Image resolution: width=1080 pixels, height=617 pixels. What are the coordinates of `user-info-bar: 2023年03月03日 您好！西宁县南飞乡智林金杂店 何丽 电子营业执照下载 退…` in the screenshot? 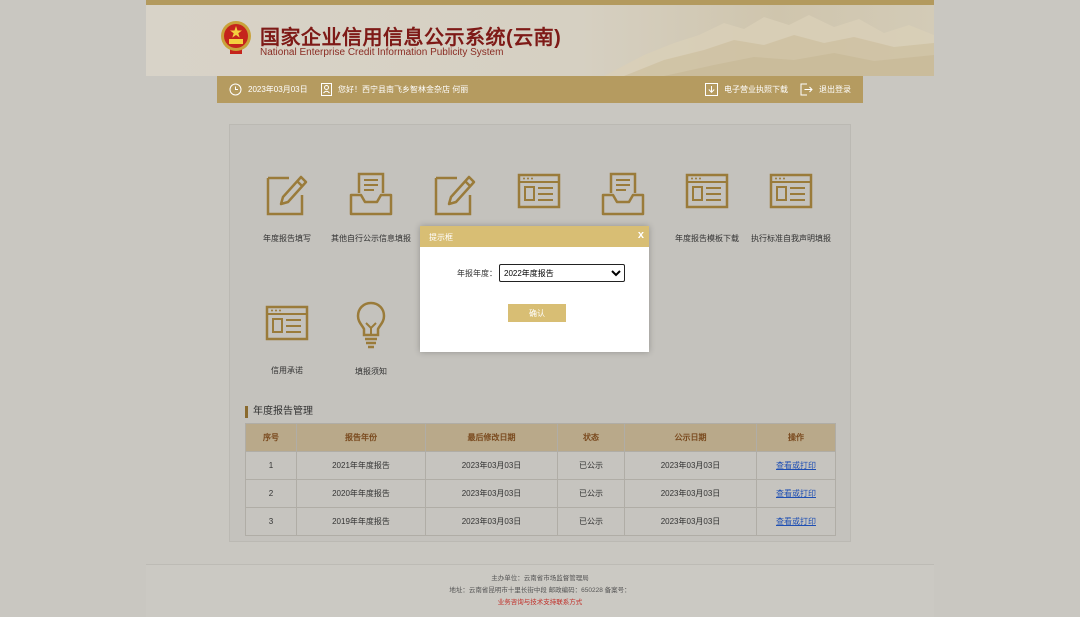 It's located at (540, 89).